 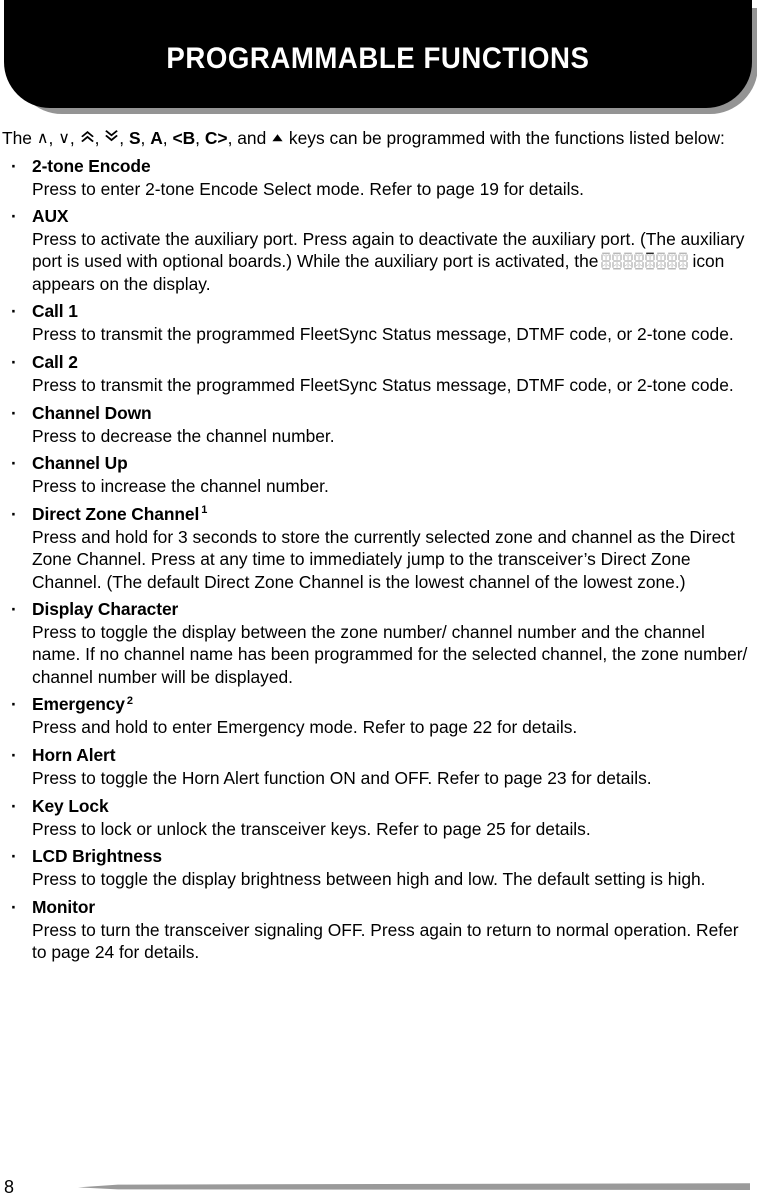 What do you see at coordinates (204, 510) in the screenshot?
I see `footnote-marker: 1` at bounding box center [204, 510].